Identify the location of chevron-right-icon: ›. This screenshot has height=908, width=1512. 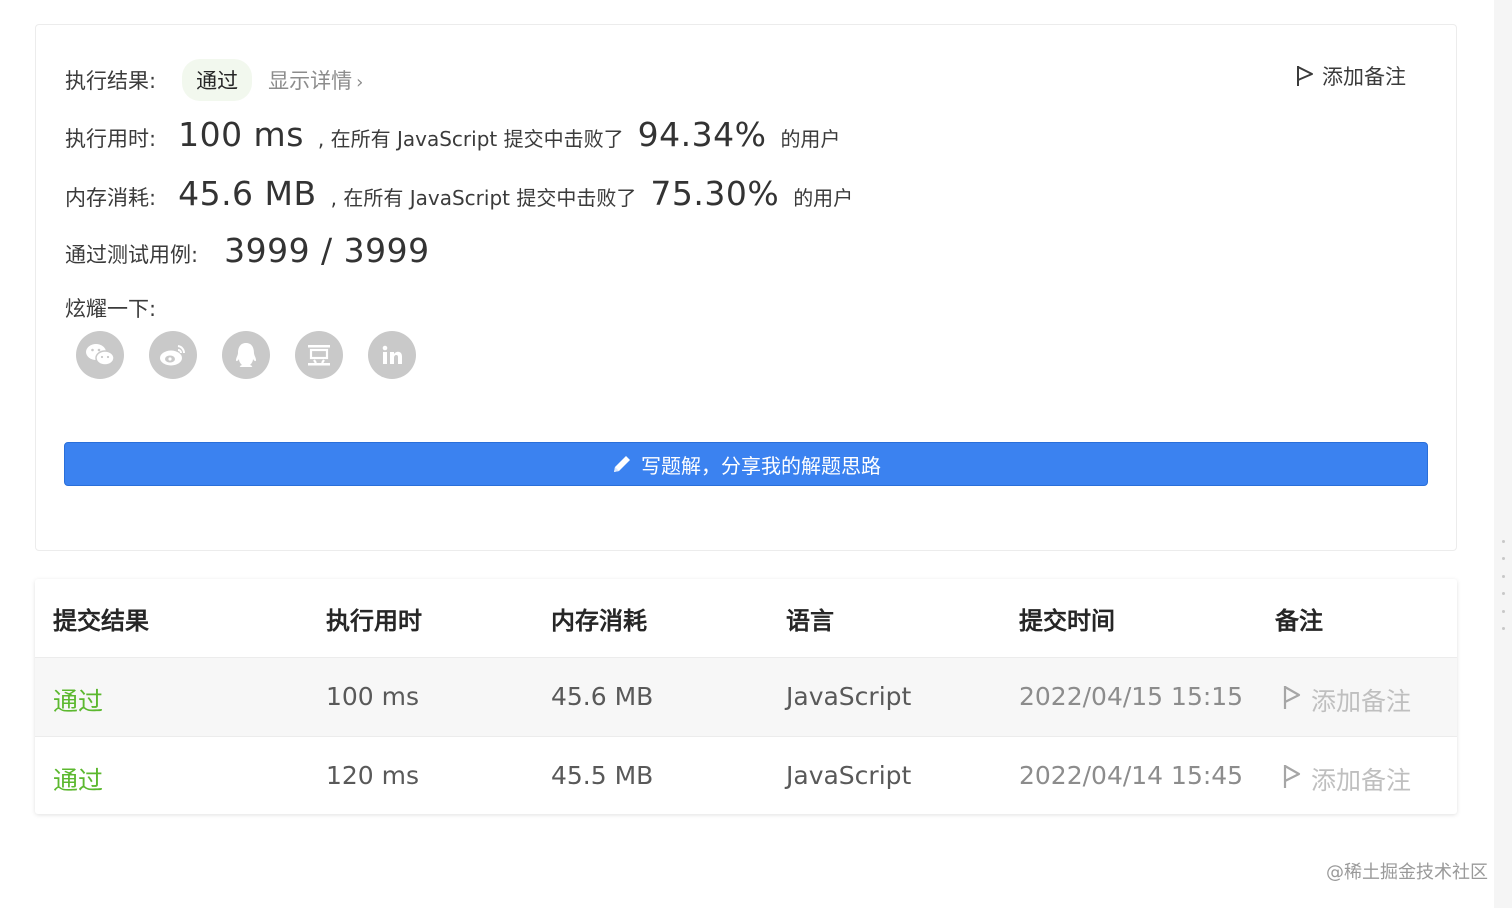
(360, 82).